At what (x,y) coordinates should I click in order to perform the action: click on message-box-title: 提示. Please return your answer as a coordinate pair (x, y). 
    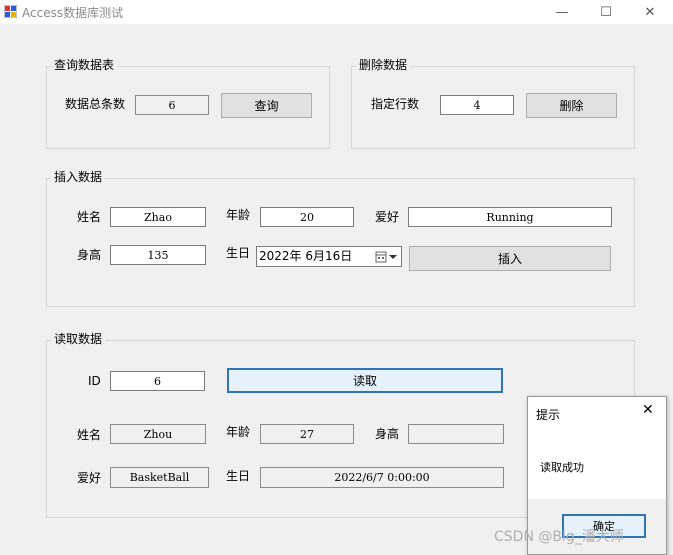
    Looking at the image, I should click on (548, 415).